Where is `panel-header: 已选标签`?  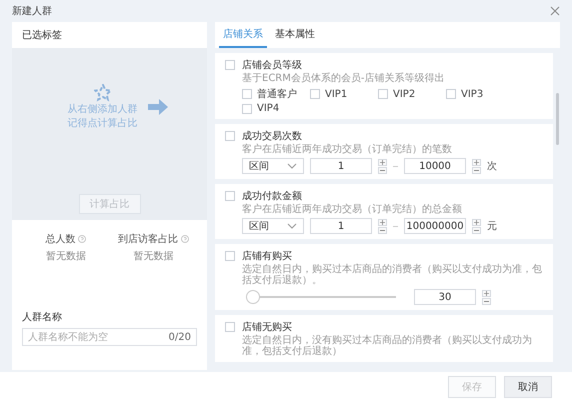
panel-header: 已选标签 is located at coordinates (109, 35).